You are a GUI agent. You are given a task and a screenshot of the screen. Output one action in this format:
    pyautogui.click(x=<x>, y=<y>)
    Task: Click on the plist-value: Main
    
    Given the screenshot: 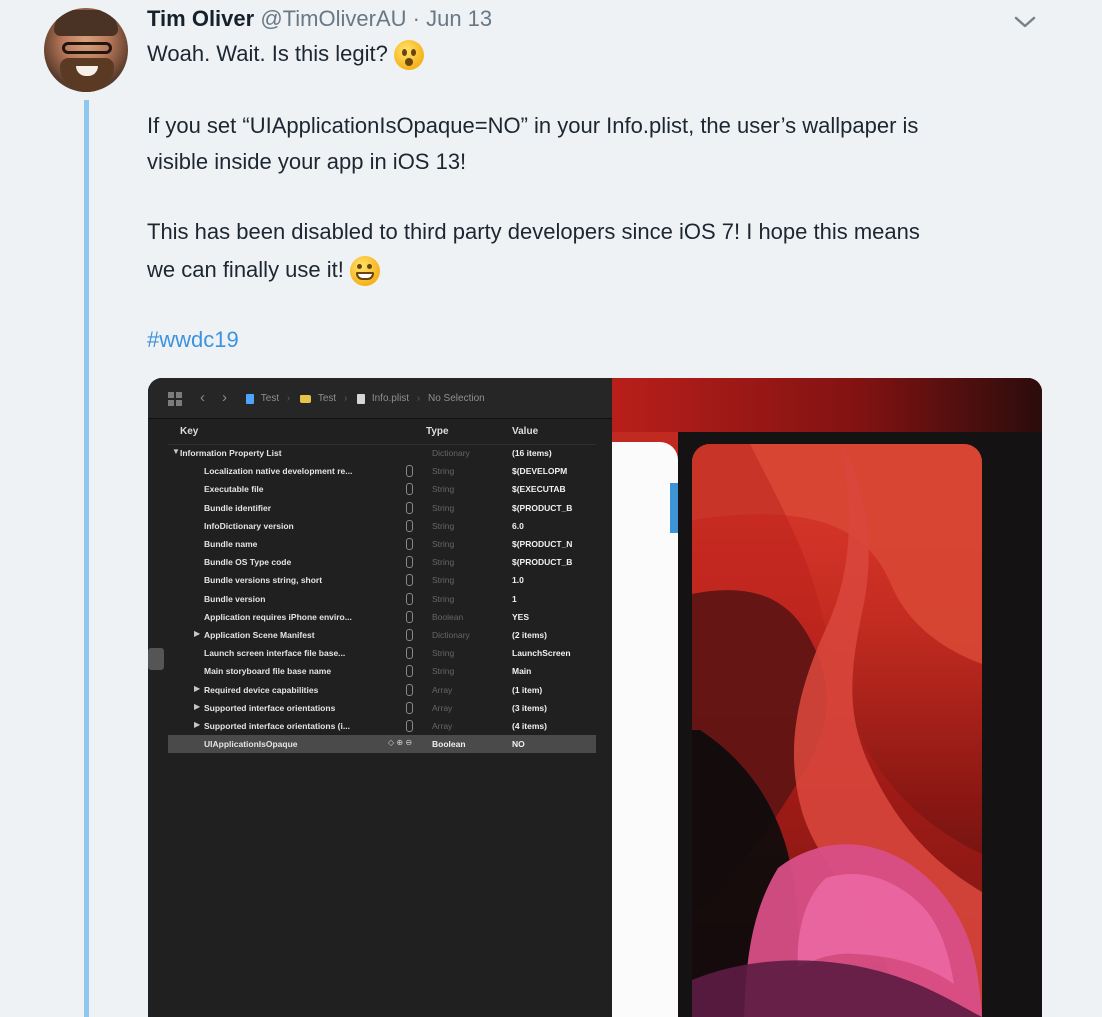 What is the action you would take?
    pyautogui.click(x=521, y=671)
    